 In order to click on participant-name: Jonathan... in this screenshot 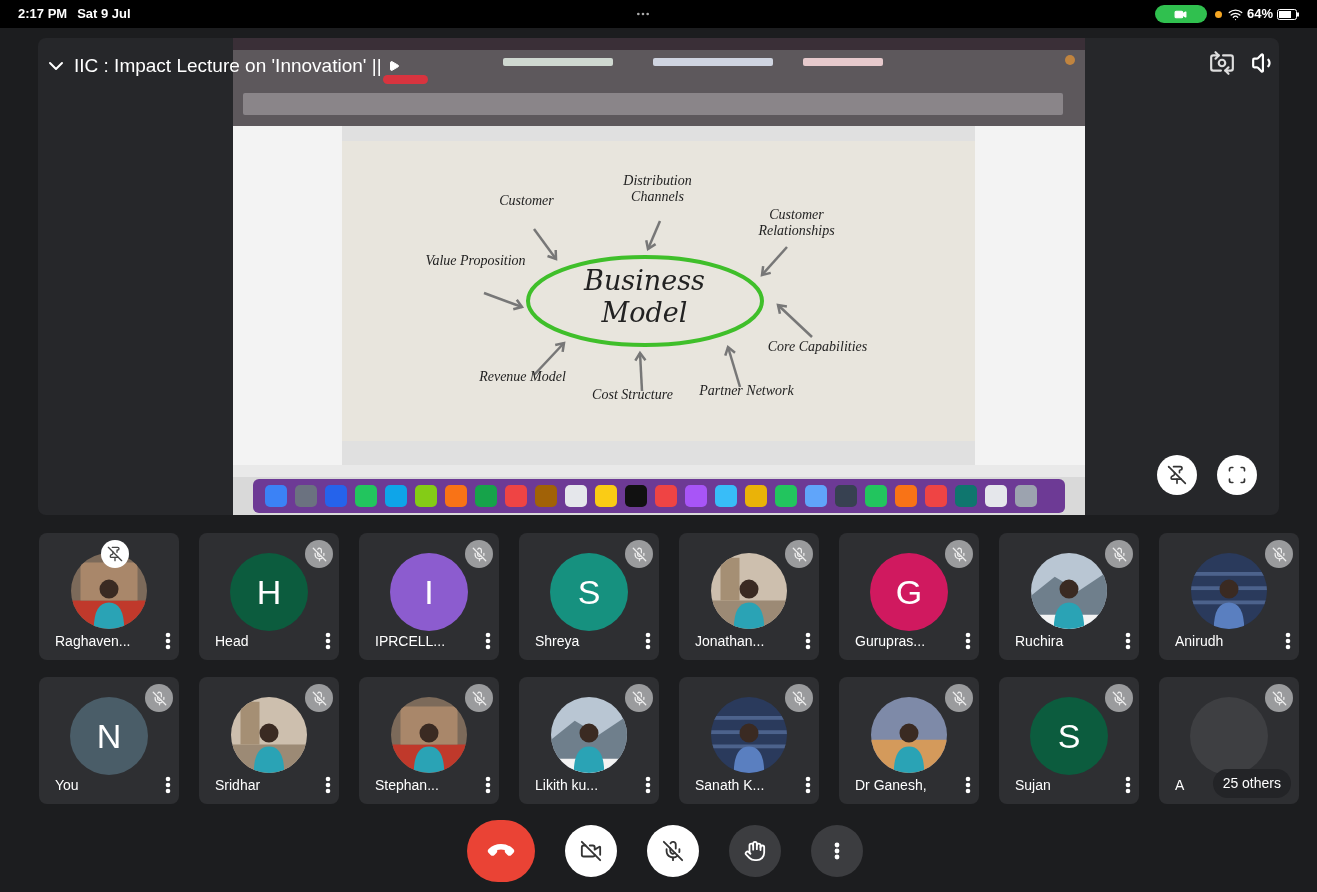, I will do `click(730, 641)`.